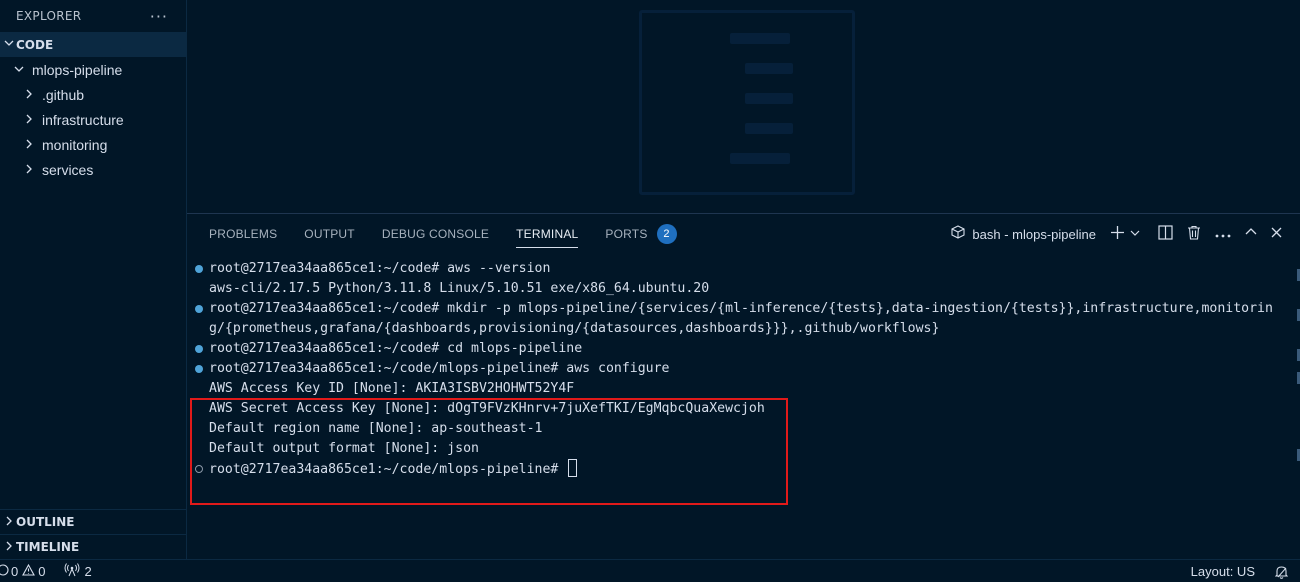 Image resolution: width=1300 pixels, height=582 pixels. What do you see at coordinates (88, 571) in the screenshot?
I see `ports-count: 2` at bounding box center [88, 571].